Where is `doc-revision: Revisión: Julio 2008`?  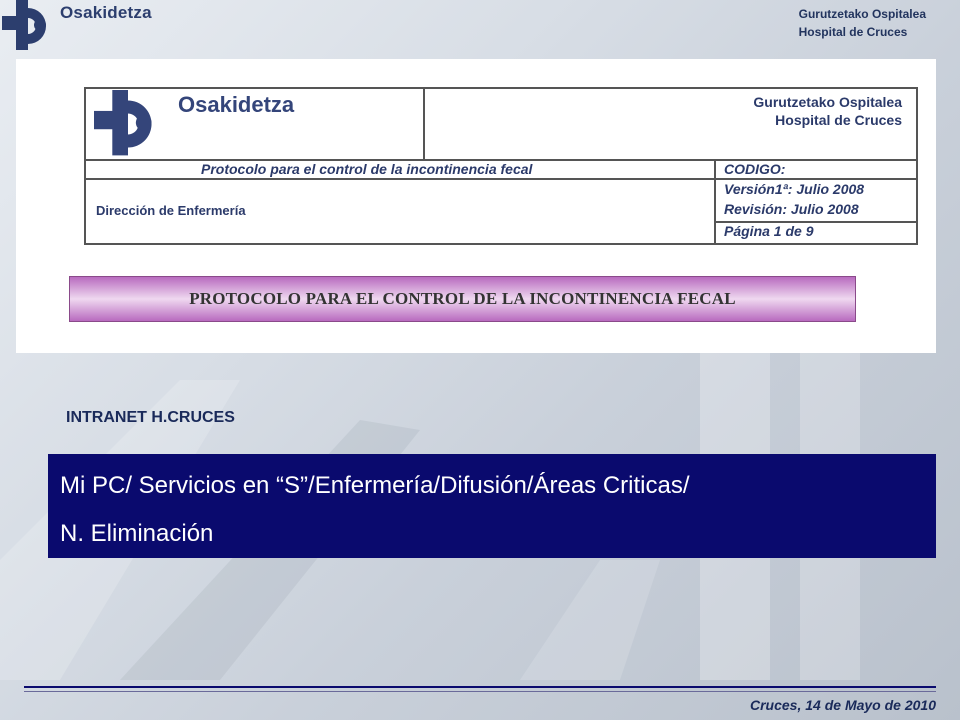
doc-revision: Revisión: Julio 2008 is located at coordinates (791, 209).